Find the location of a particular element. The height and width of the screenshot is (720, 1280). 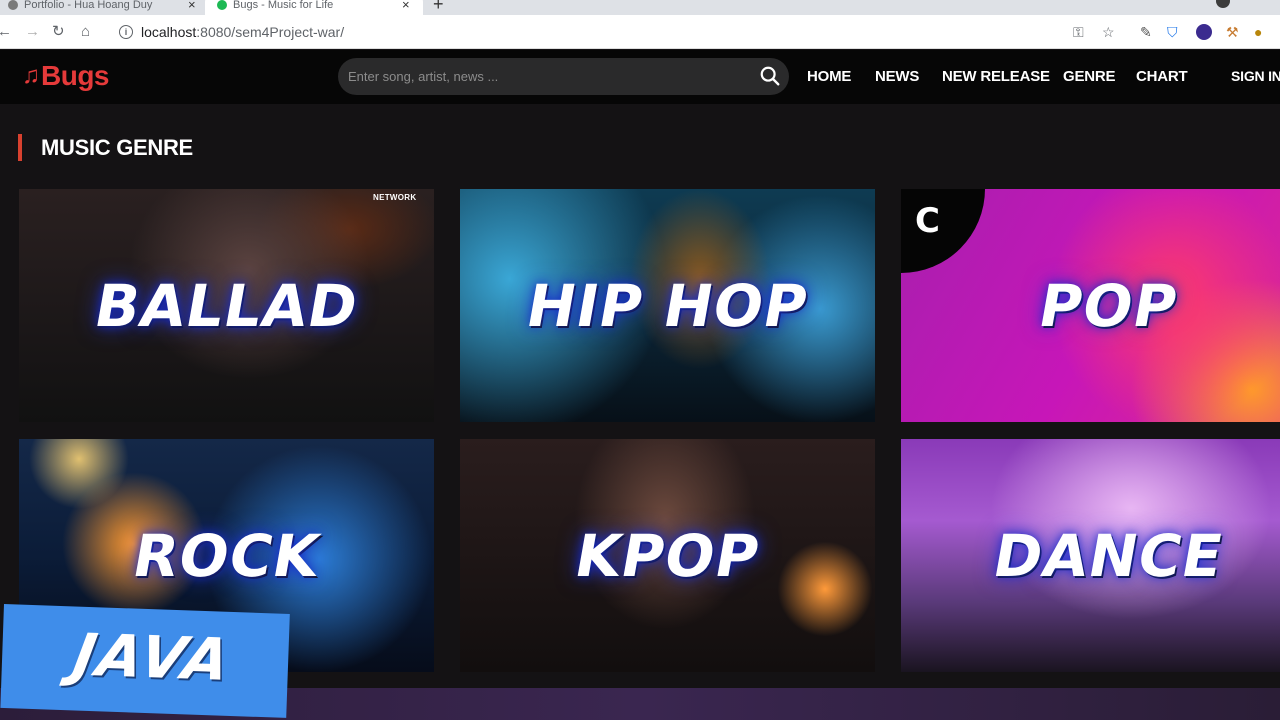

genre-card-hip-hop: HIP HOP is located at coordinates (667, 305).